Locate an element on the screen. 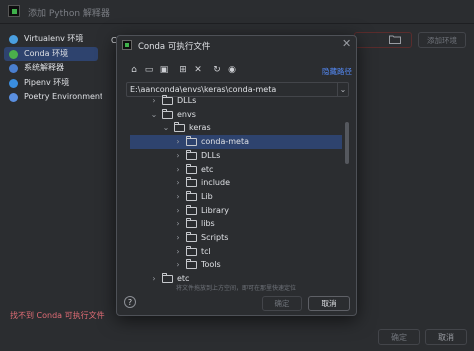 The width and height of the screenshot is (474, 351). tree-row-label: envs is located at coordinates (186, 114).